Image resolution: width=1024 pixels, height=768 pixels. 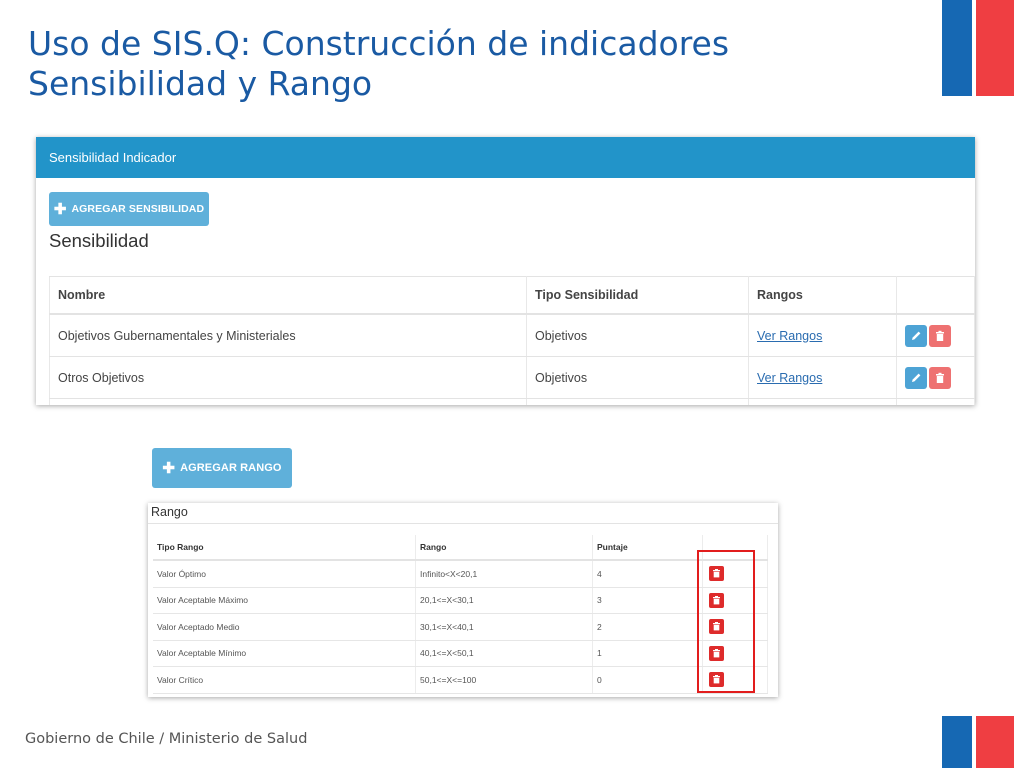 What do you see at coordinates (505, 157) in the screenshot?
I see `panel-header: Sensibilidad Indicador` at bounding box center [505, 157].